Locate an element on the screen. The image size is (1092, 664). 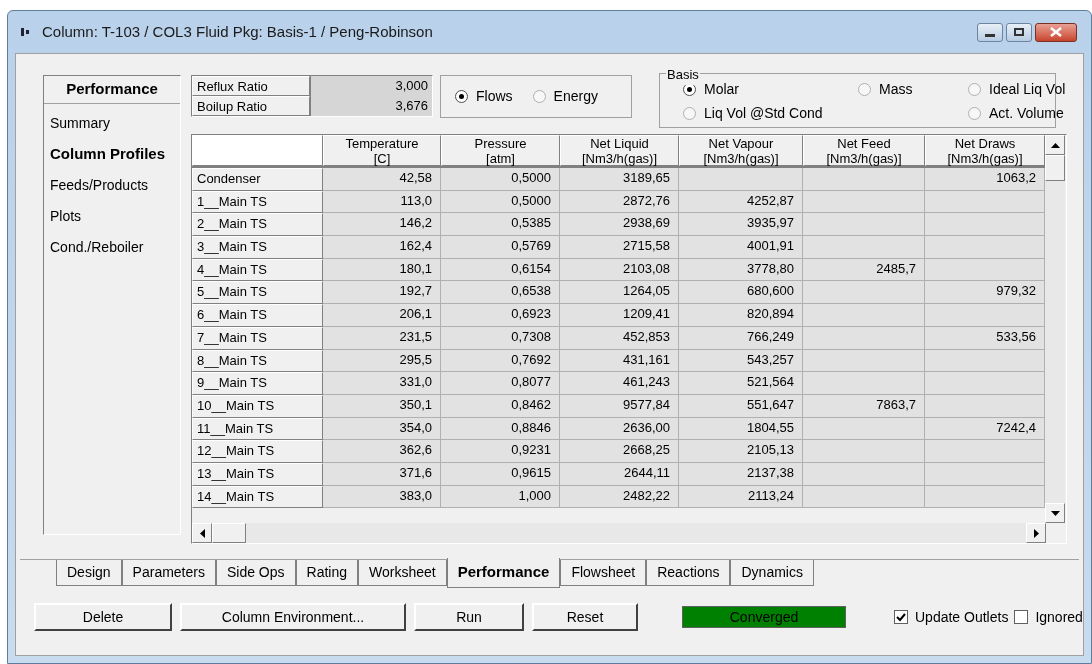
tab: Reactions is located at coordinates (688, 573).